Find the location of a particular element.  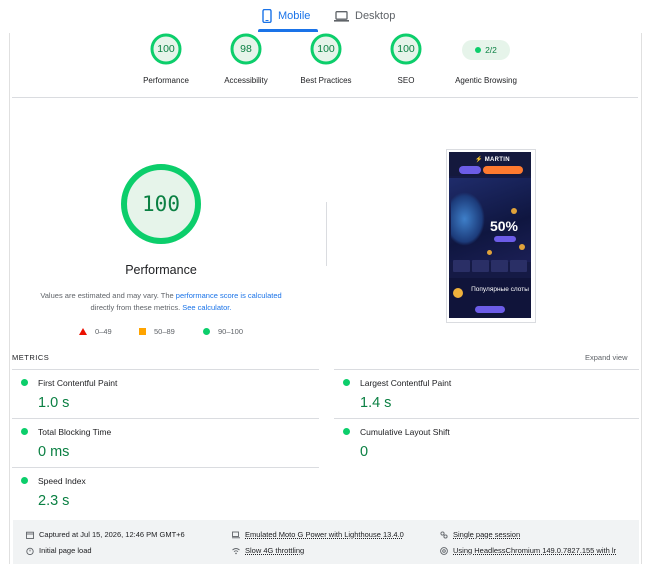

active-tab-indicator is located at coordinates (288, 30).